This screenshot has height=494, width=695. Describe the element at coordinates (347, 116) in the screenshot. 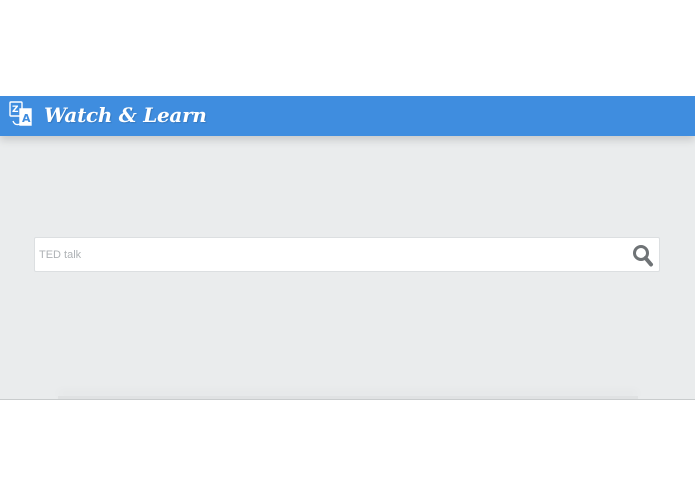

I see `navbar: Z A Watch & Learn` at that location.